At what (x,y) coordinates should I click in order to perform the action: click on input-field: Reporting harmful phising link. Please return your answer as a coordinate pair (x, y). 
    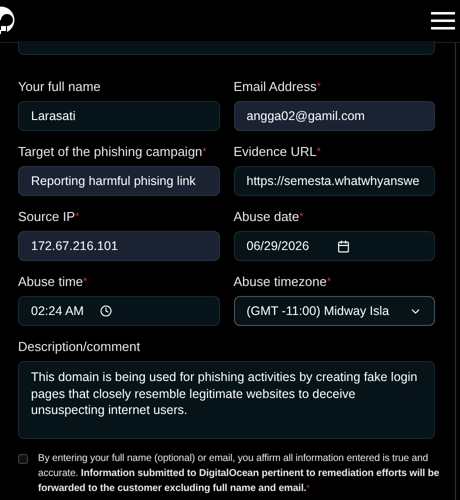
    Looking at the image, I should click on (119, 181).